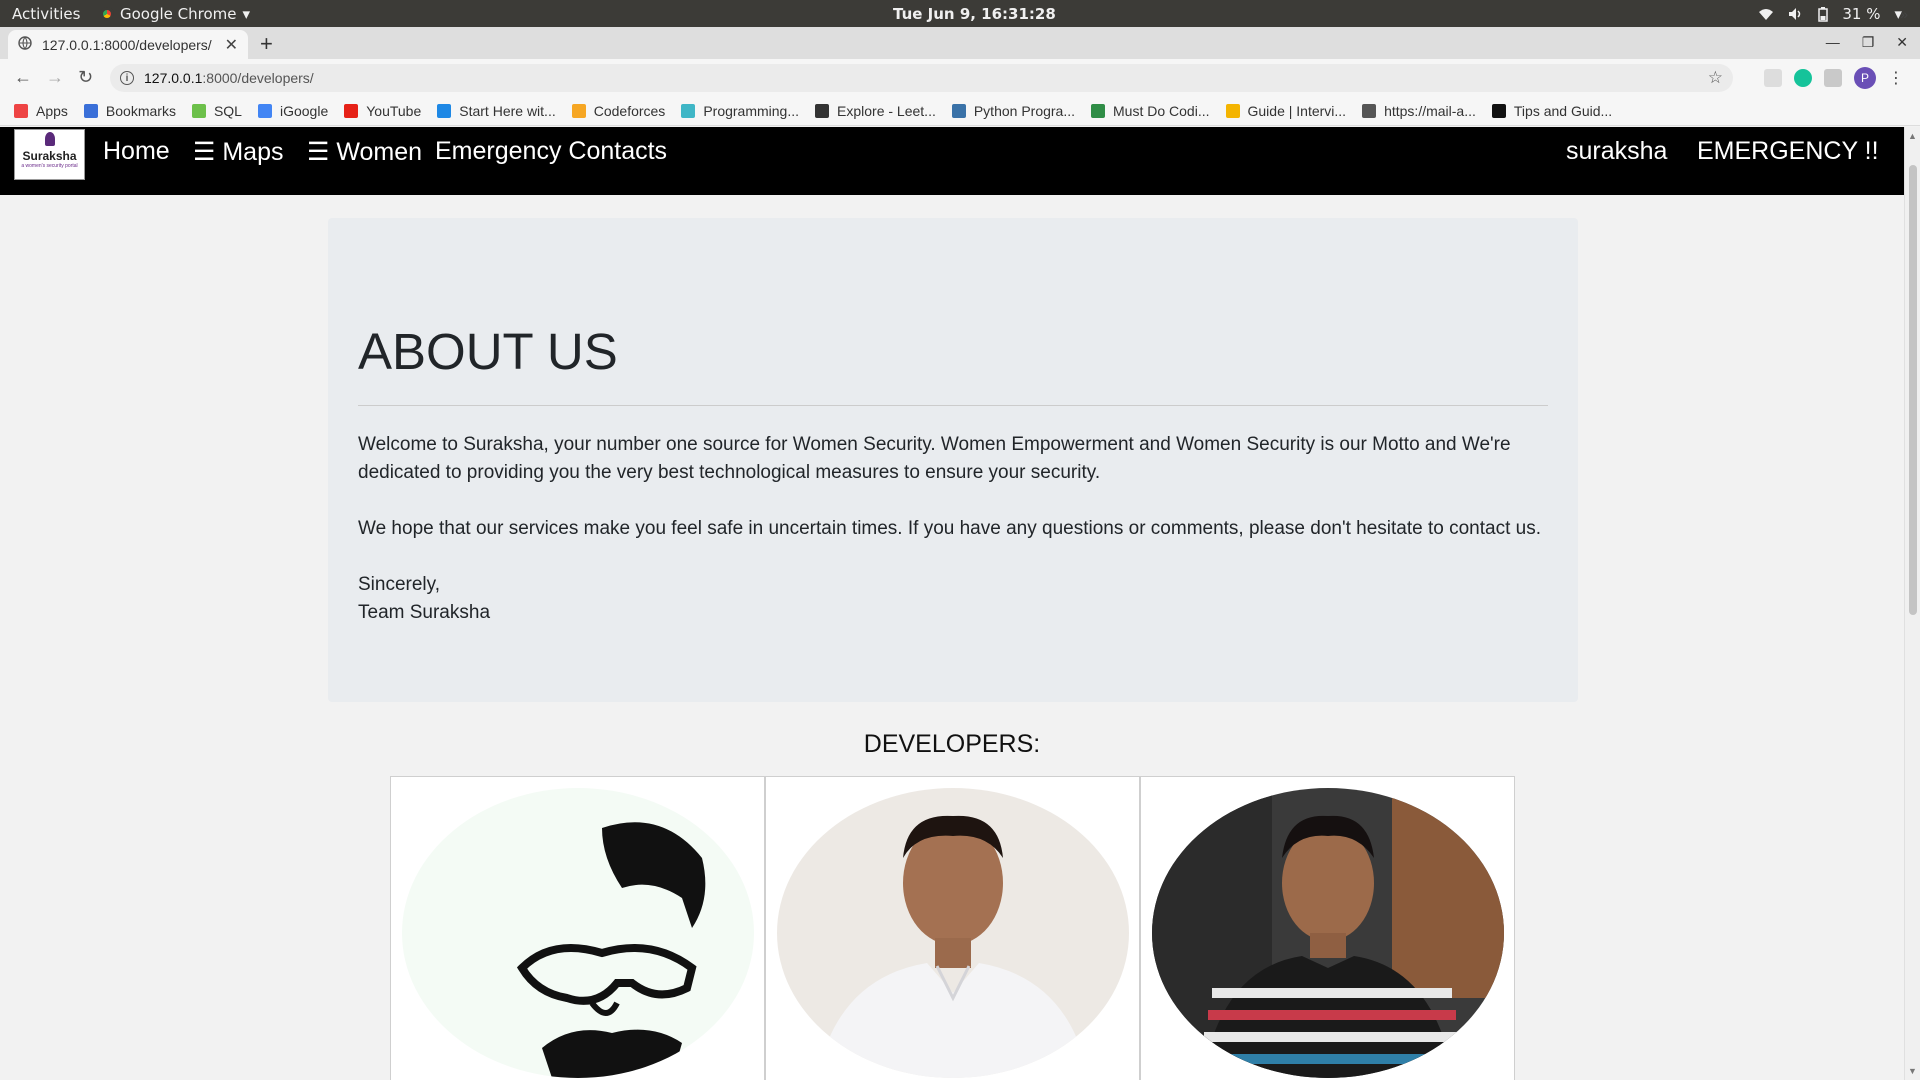 Image resolution: width=1920 pixels, height=1080 pixels. What do you see at coordinates (55, 77) in the screenshot?
I see `forward-arrow-icon: →` at bounding box center [55, 77].